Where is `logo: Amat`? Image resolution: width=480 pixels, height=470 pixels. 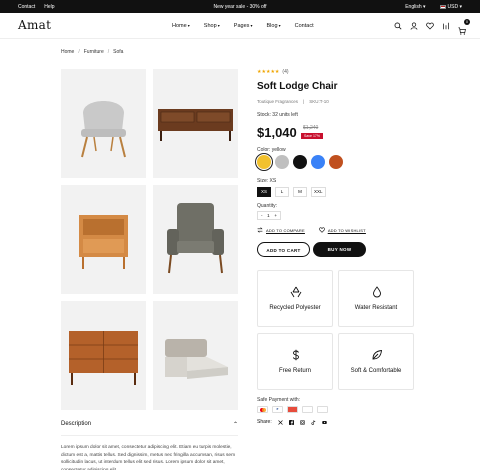
logo: Amat is located at coordinates (34, 25).